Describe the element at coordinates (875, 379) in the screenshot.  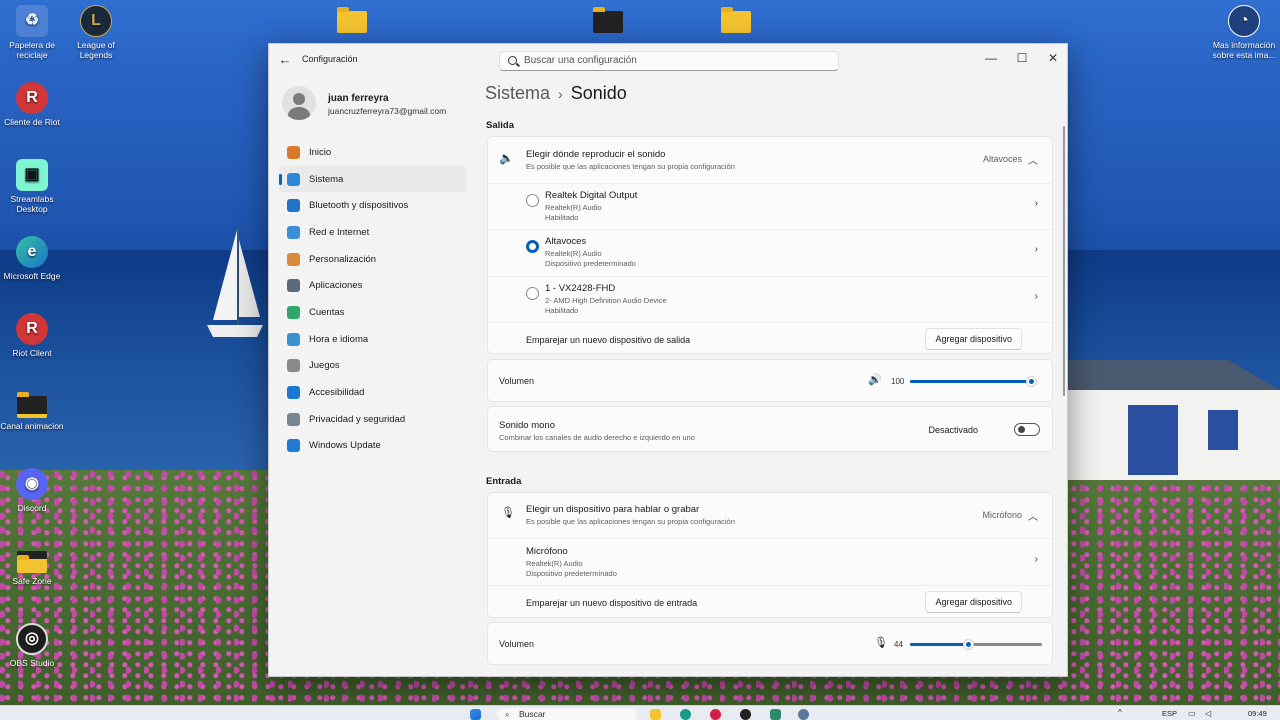
I see `speaker-volume-icon: 🔊` at that location.